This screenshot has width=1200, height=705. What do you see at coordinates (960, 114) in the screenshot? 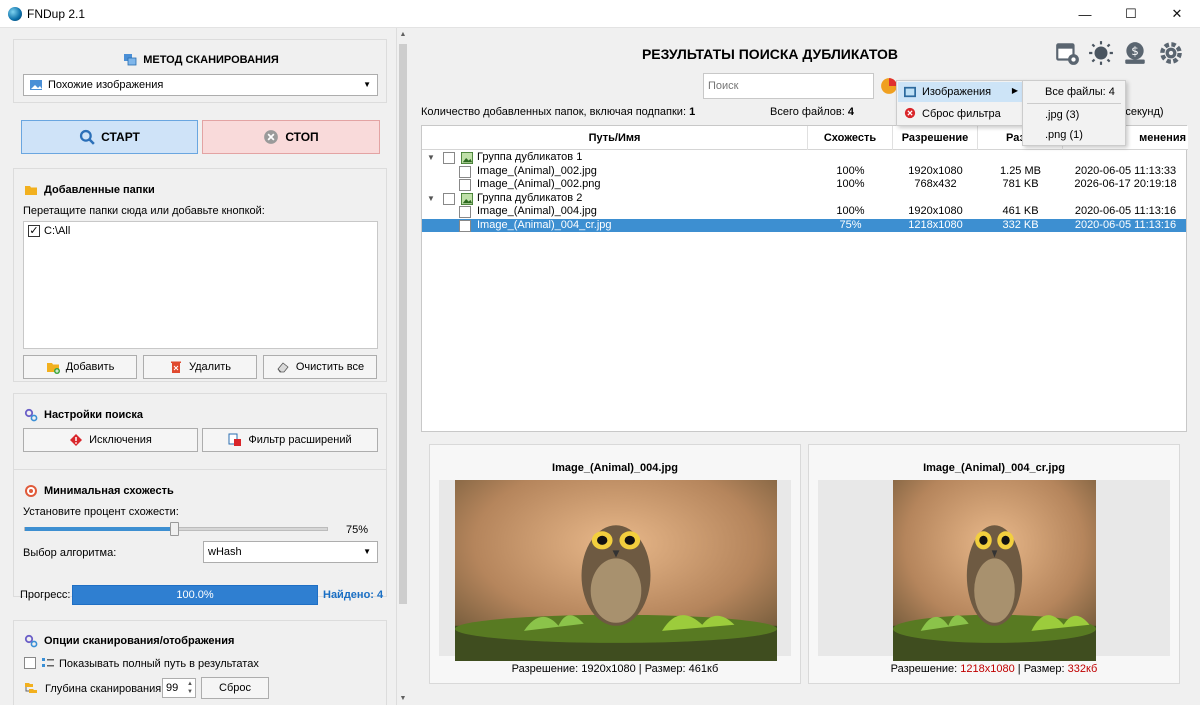
I see `menu-item-reset-filter: Сброс фильтра` at bounding box center [960, 114].